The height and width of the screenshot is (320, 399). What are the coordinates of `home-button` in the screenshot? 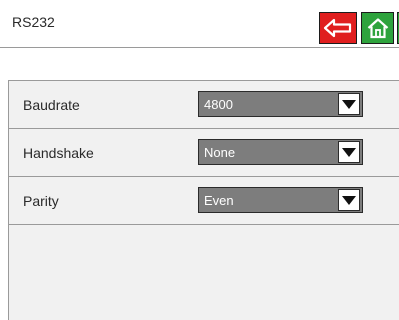 It's located at (377, 28).